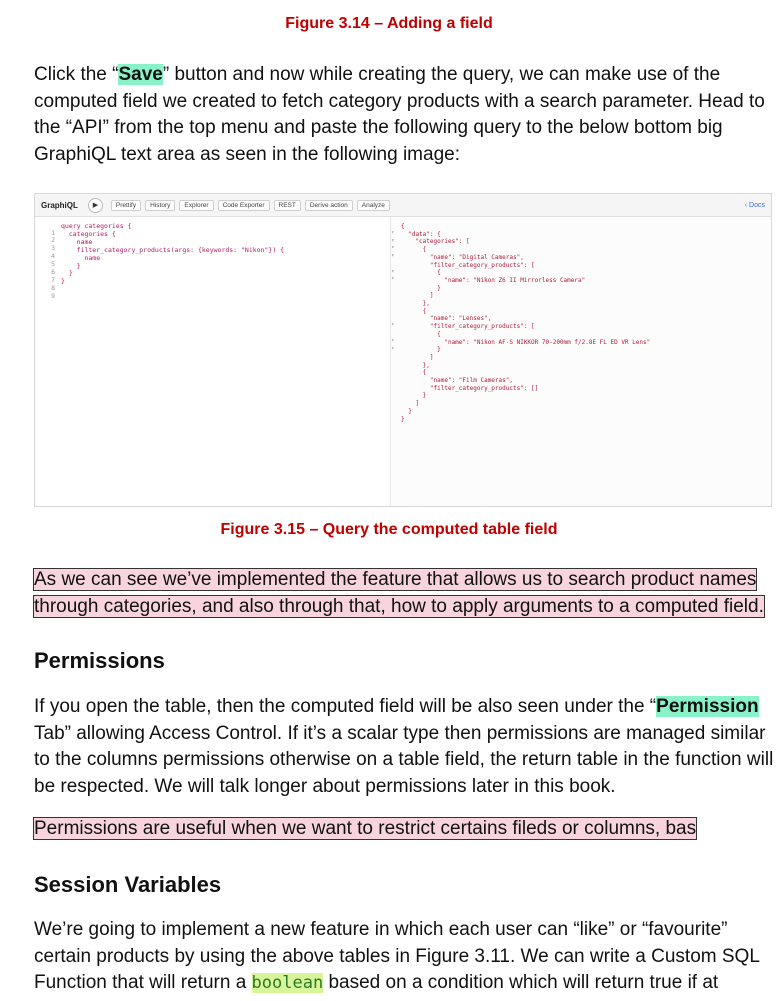 The image size is (778, 1001). Describe the element at coordinates (287, 983) in the screenshot. I see `boolean-code-highlight: boolean` at that location.